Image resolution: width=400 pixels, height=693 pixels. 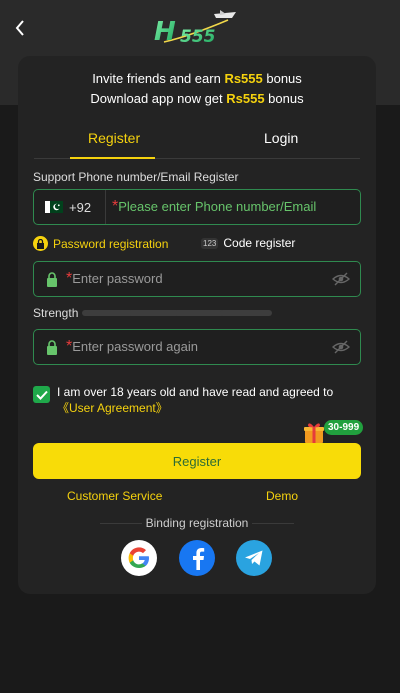 What do you see at coordinates (344, 427) in the screenshot?
I see `bonus-badge: 30-999` at bounding box center [344, 427].